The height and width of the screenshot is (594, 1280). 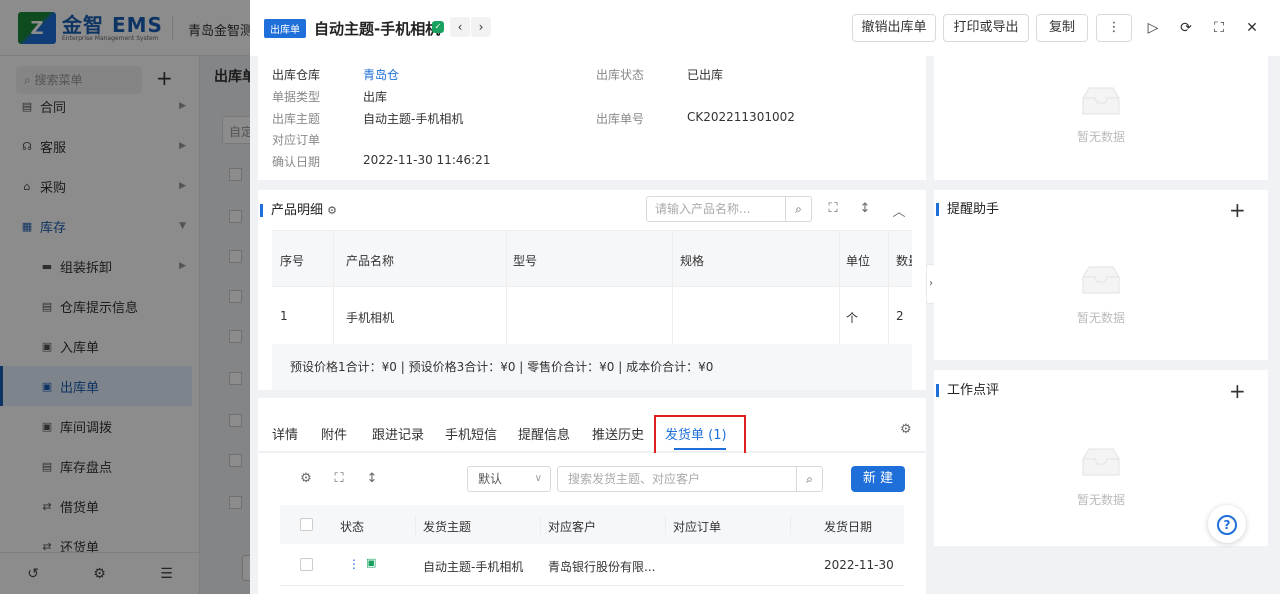 What do you see at coordinates (285, 433) in the screenshot?
I see `tab-details: 详情` at bounding box center [285, 433].